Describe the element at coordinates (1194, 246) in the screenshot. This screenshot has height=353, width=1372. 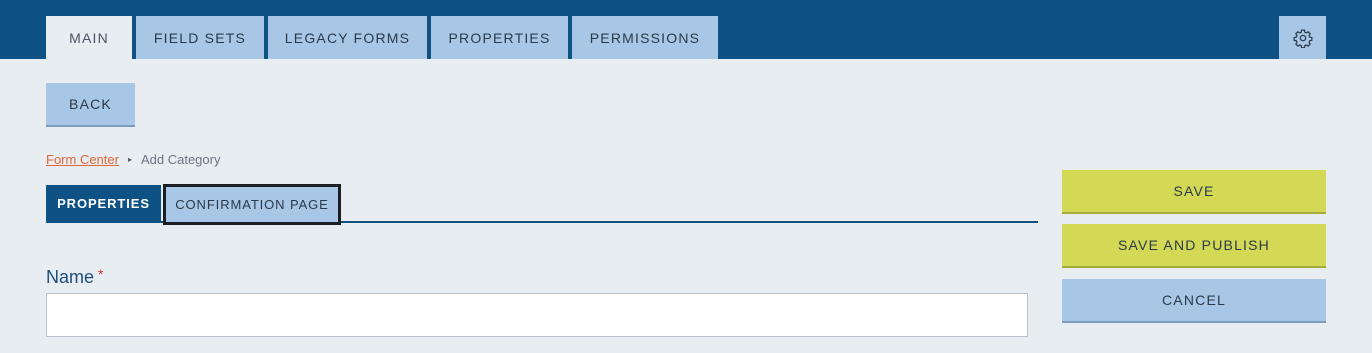
I see `save-and-publish-button: SAVE AND PUBLISH` at that location.